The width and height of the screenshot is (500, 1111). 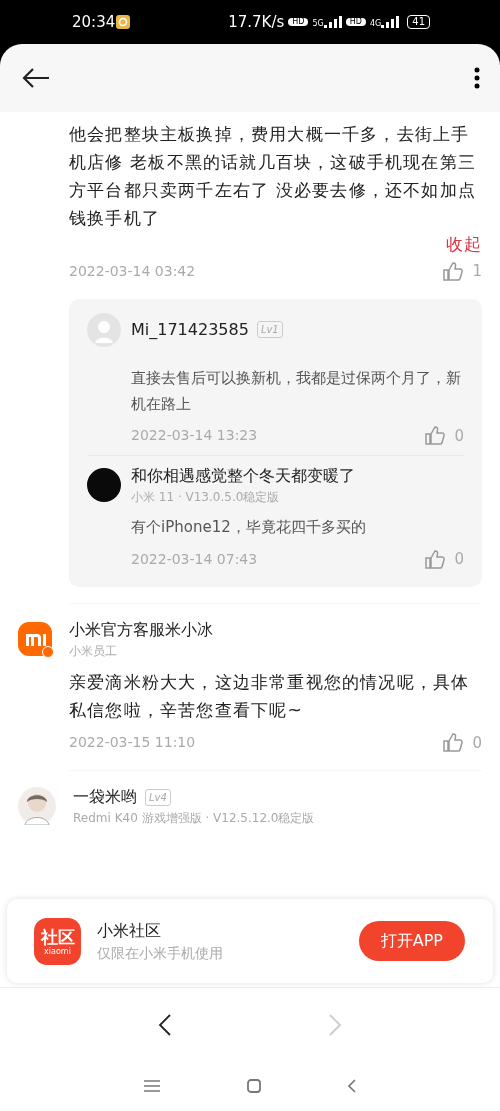 I want to click on comment-text: 亲爱滴米粉大大，这边非常重视您的情况呢，具体私信您啦，辛苦您查看下呢~, so click(x=270, y=696).